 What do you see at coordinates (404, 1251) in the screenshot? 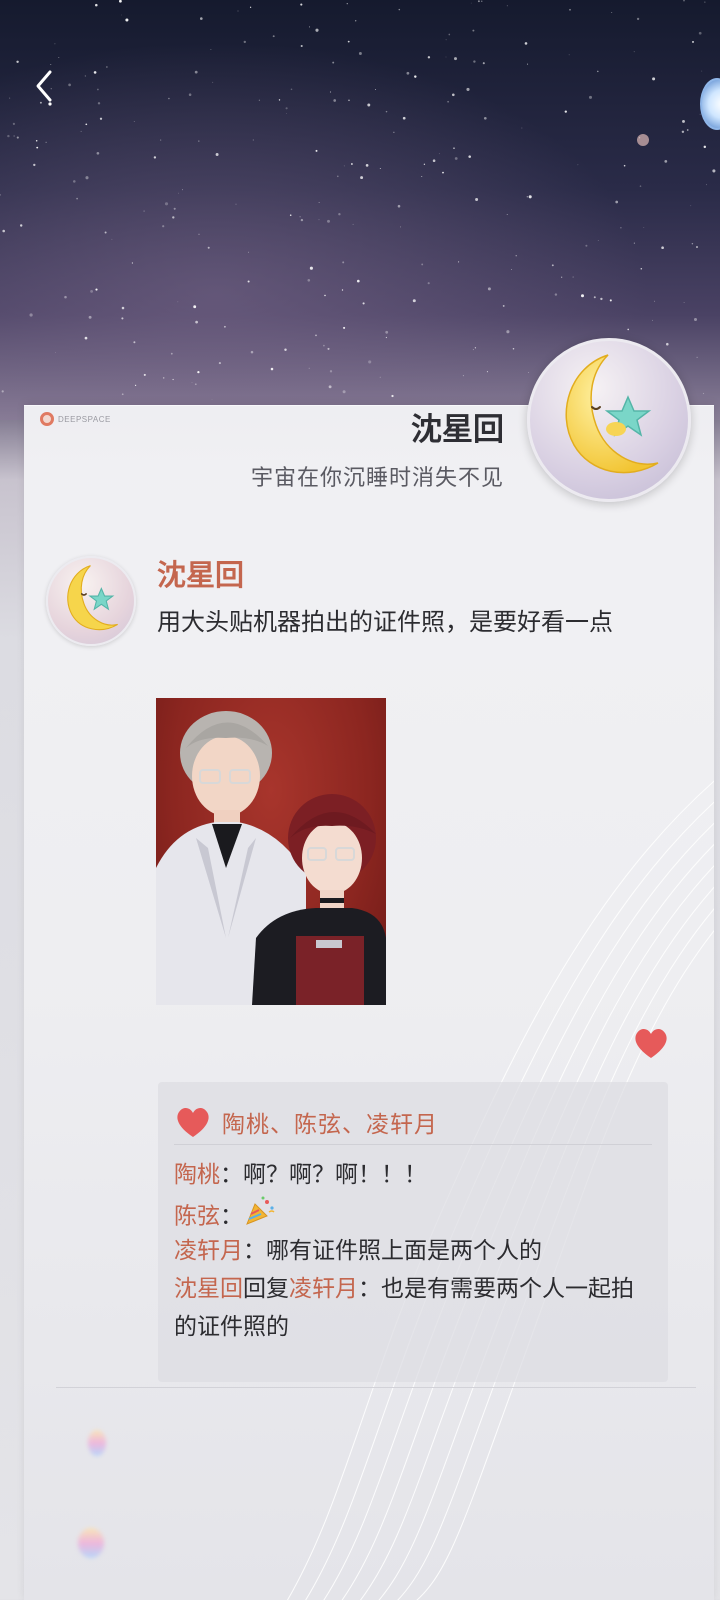
I see `comment-text: 哪有证件照上面是两个人的` at bounding box center [404, 1251].